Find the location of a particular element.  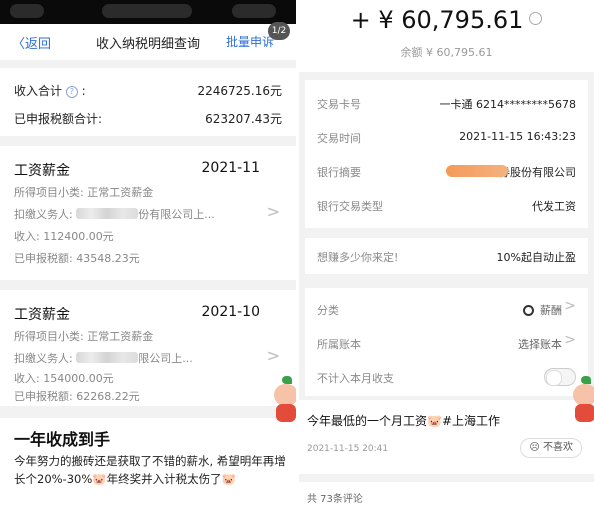

detail-row-card: 交易卡号 一卡通 6214********5678 is located at coordinates (446, 104).